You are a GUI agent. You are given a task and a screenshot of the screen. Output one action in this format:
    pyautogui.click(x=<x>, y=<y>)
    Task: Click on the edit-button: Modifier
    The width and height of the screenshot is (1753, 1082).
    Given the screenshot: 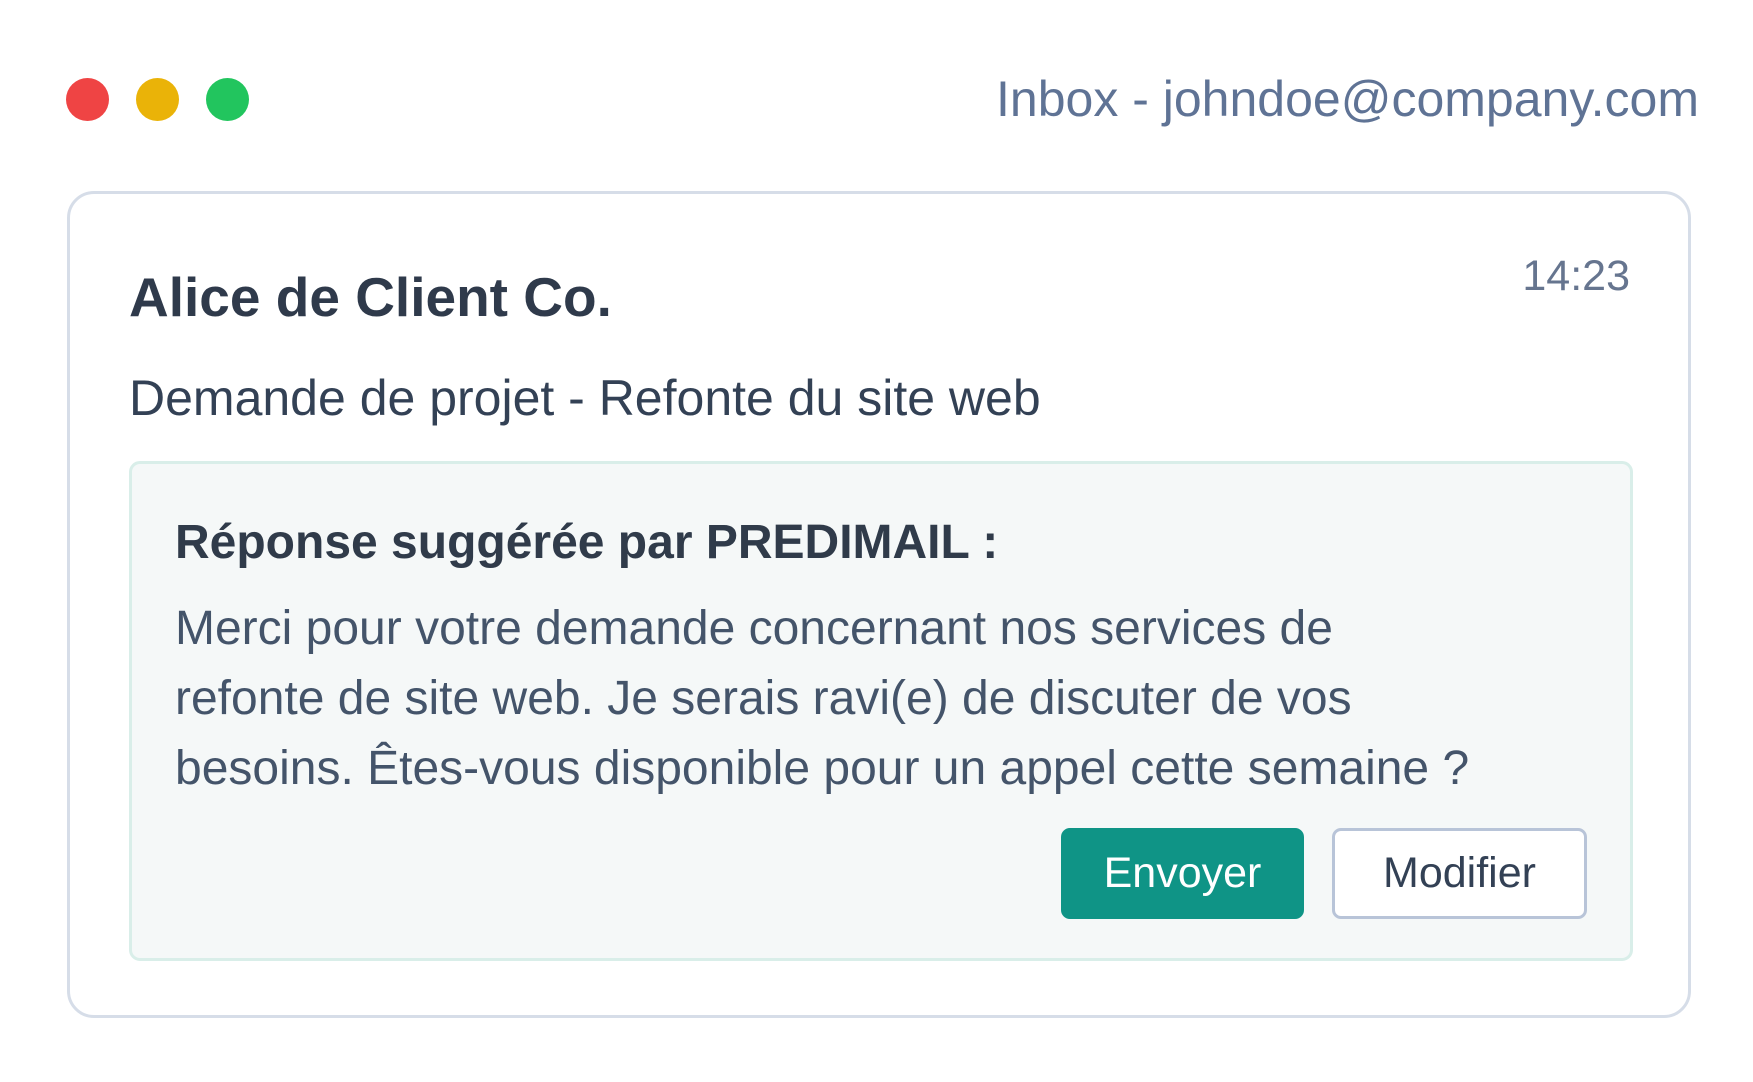 What is the action you would take?
    pyautogui.click(x=1459, y=873)
    